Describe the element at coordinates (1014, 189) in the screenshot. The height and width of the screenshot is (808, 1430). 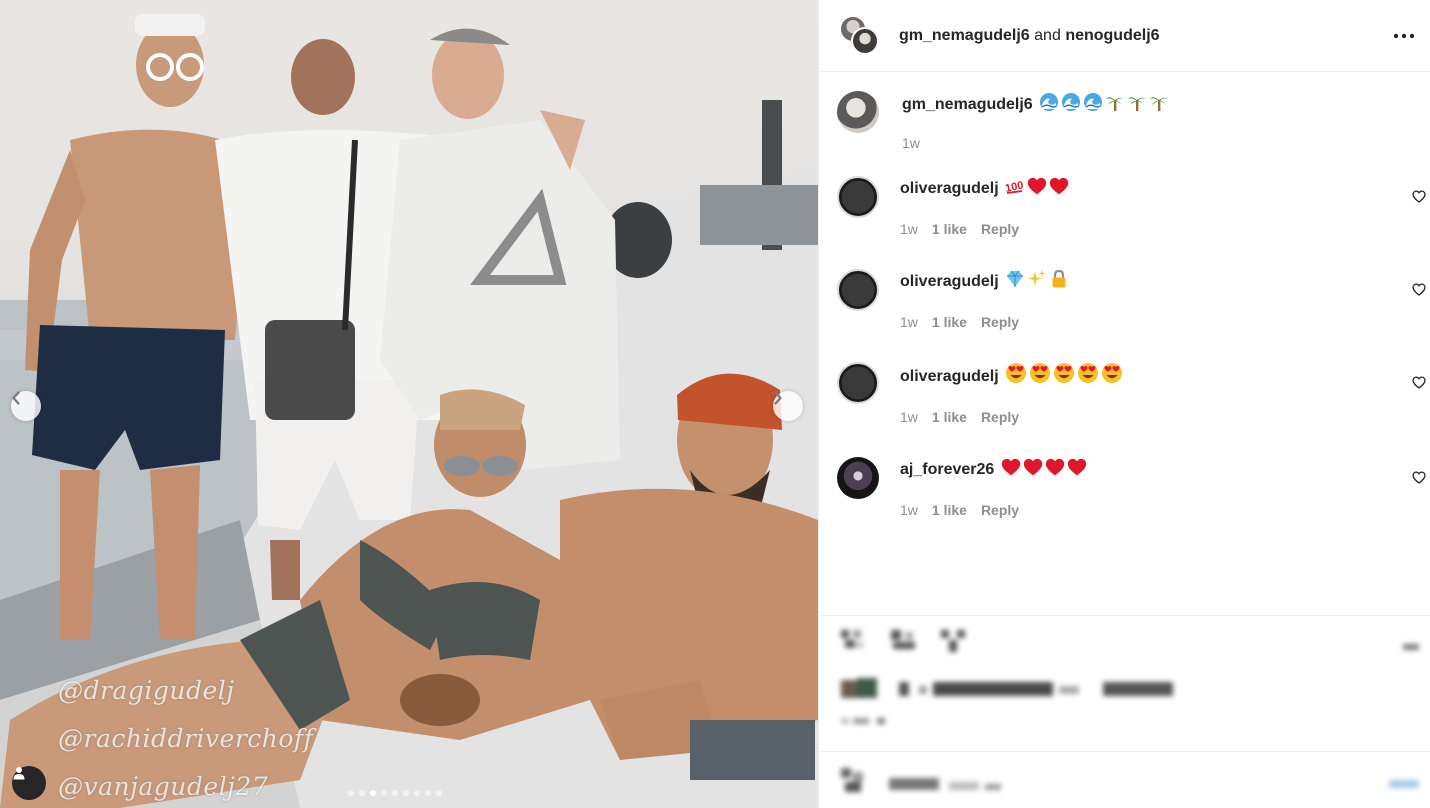
I see `hundred-emoji-icon: 100` at that location.